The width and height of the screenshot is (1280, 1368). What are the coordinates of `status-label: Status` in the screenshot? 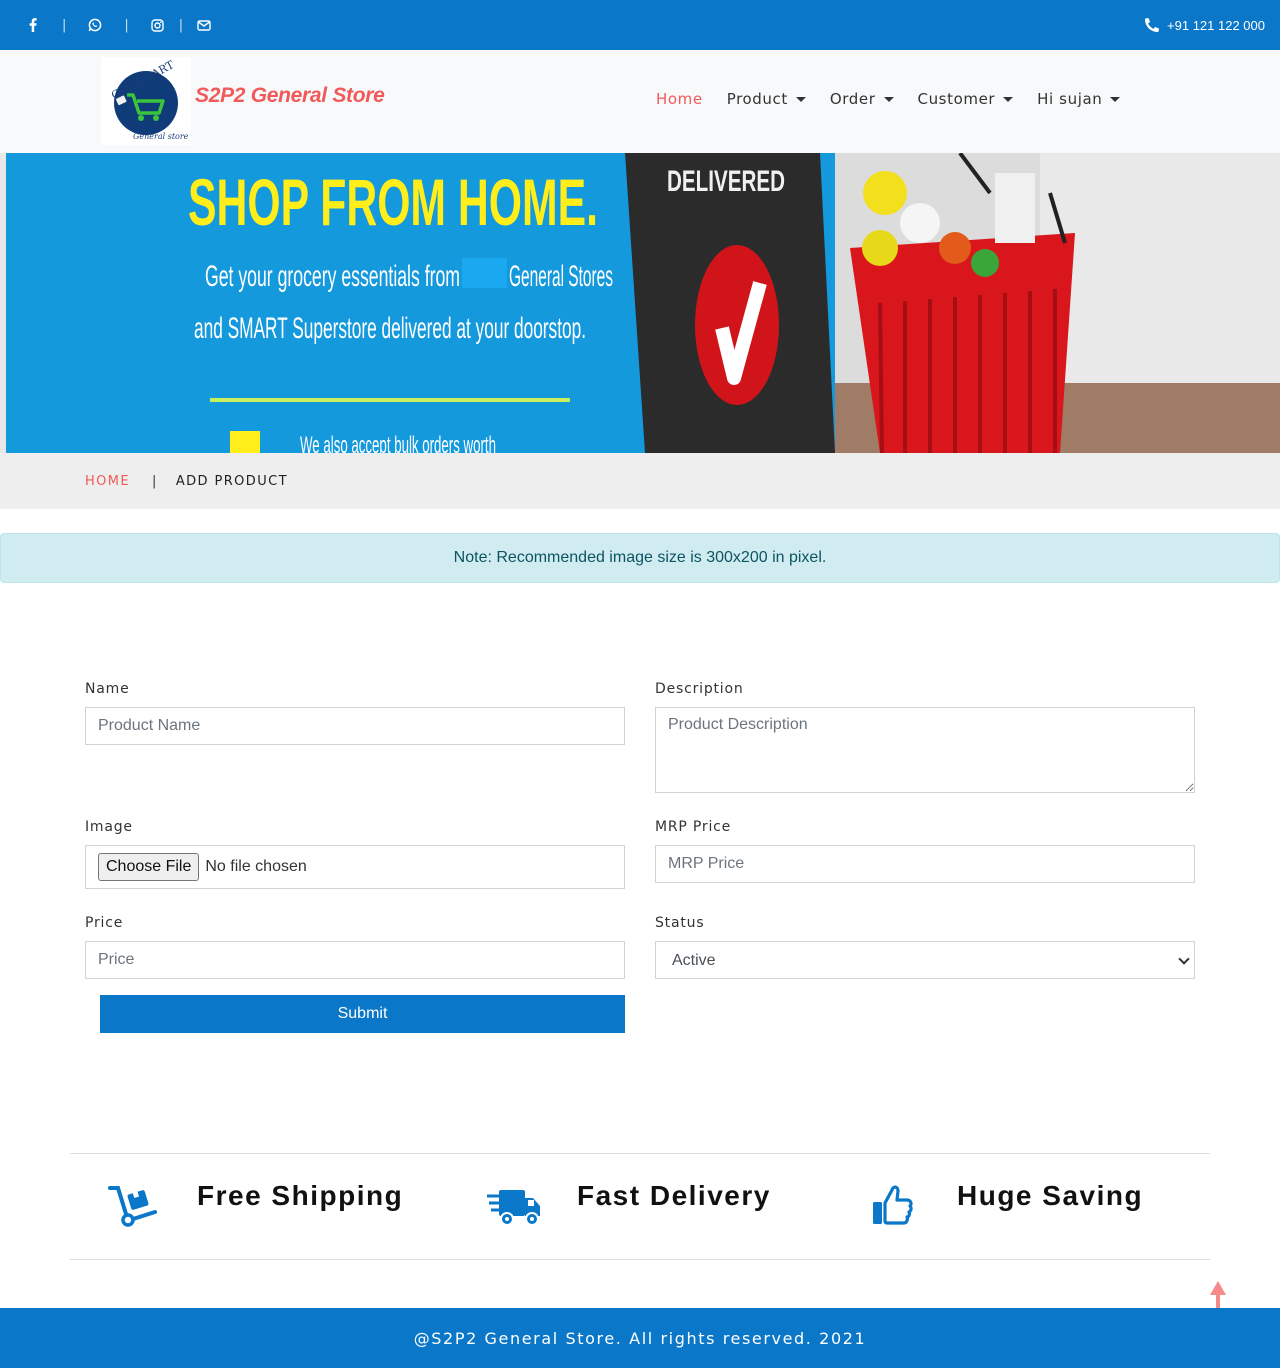 It's located at (680, 923).